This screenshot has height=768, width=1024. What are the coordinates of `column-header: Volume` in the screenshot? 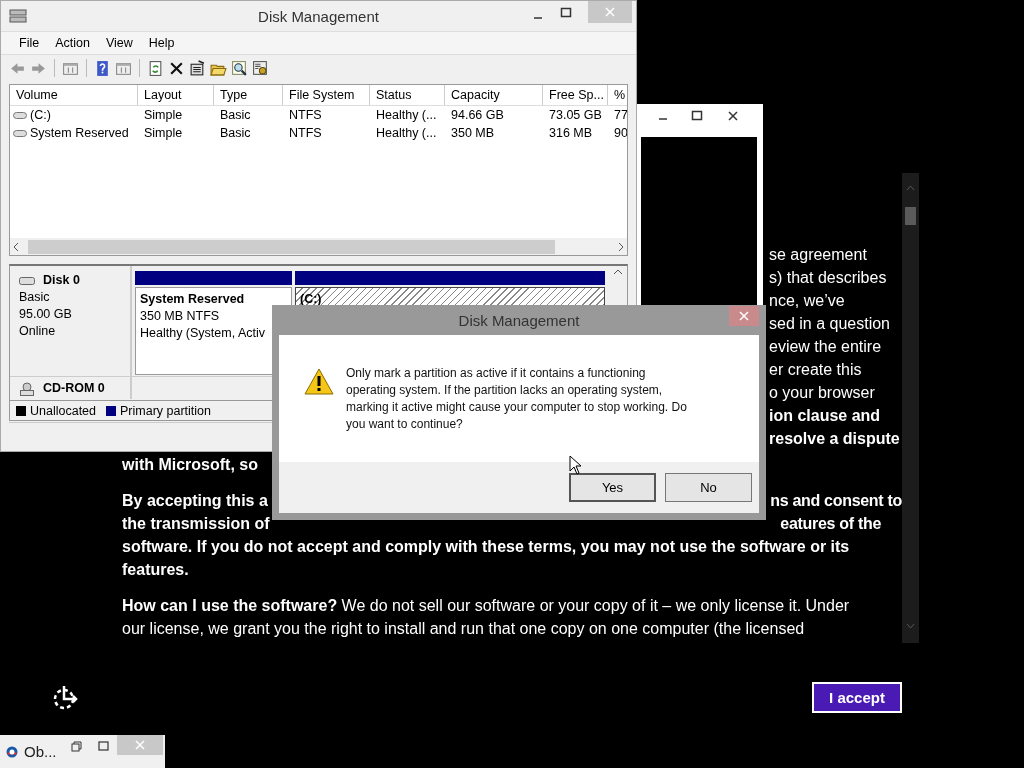 It's located at (74, 95).